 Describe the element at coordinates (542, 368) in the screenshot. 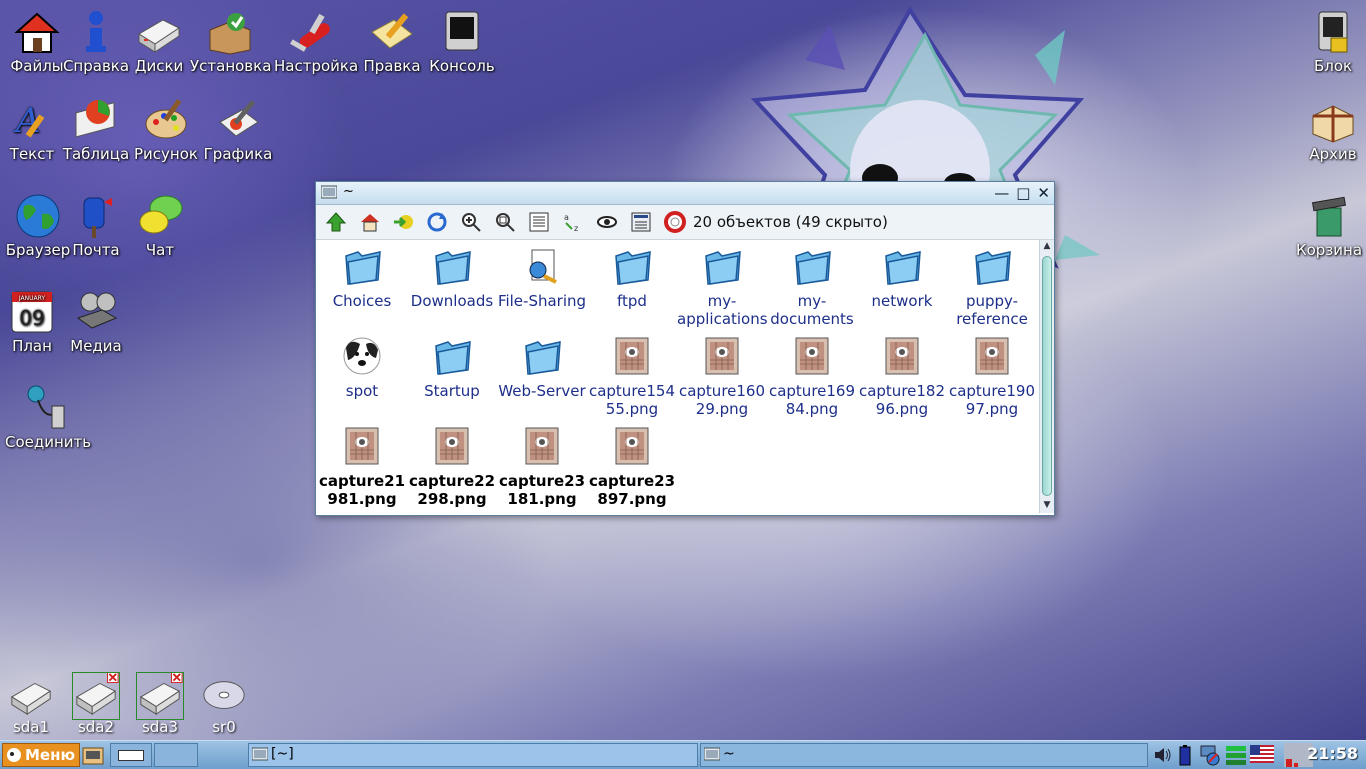

I see `file-item: Web-Server` at that location.